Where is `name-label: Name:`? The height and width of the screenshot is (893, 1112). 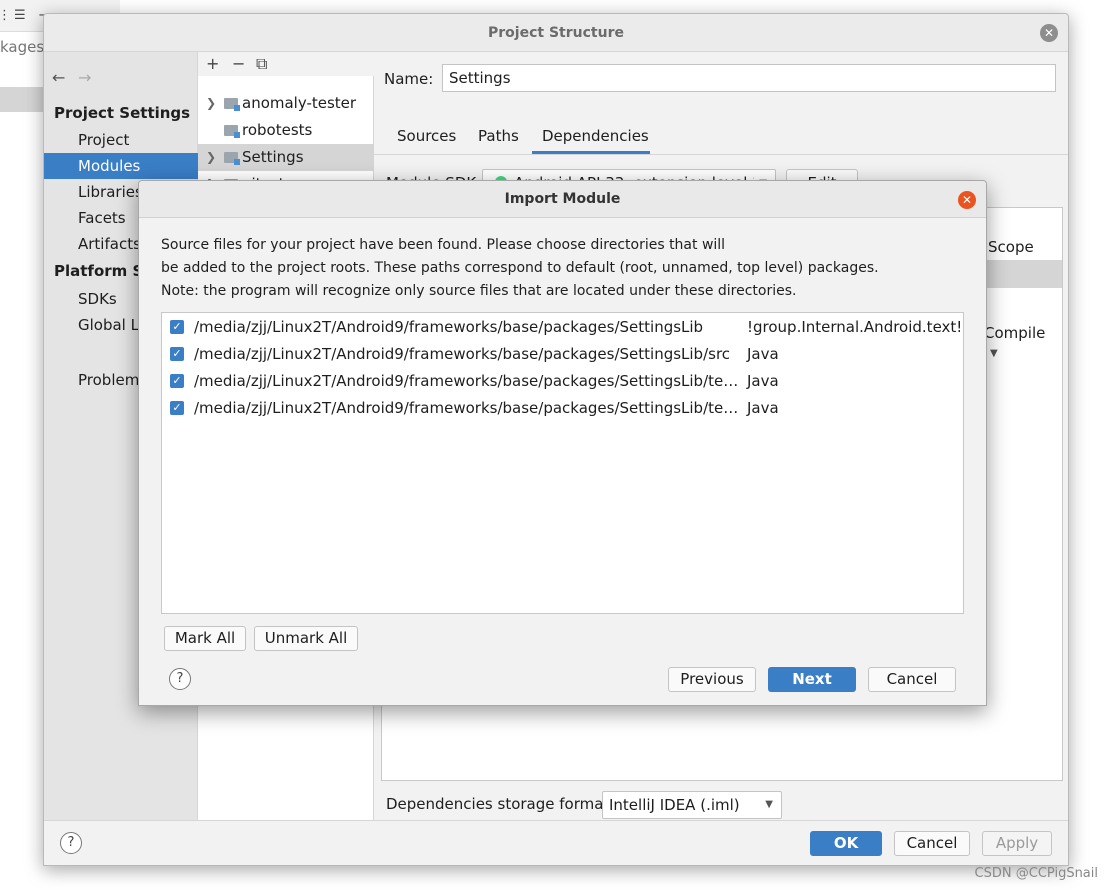
name-label: Name: is located at coordinates (409, 79).